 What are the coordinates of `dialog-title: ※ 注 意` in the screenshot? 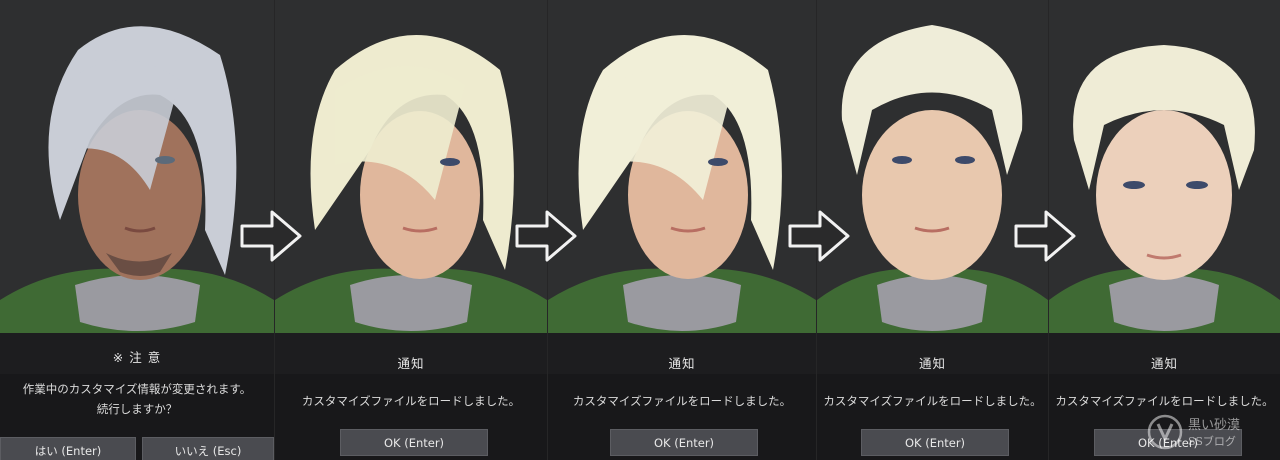 It's located at (137, 357).